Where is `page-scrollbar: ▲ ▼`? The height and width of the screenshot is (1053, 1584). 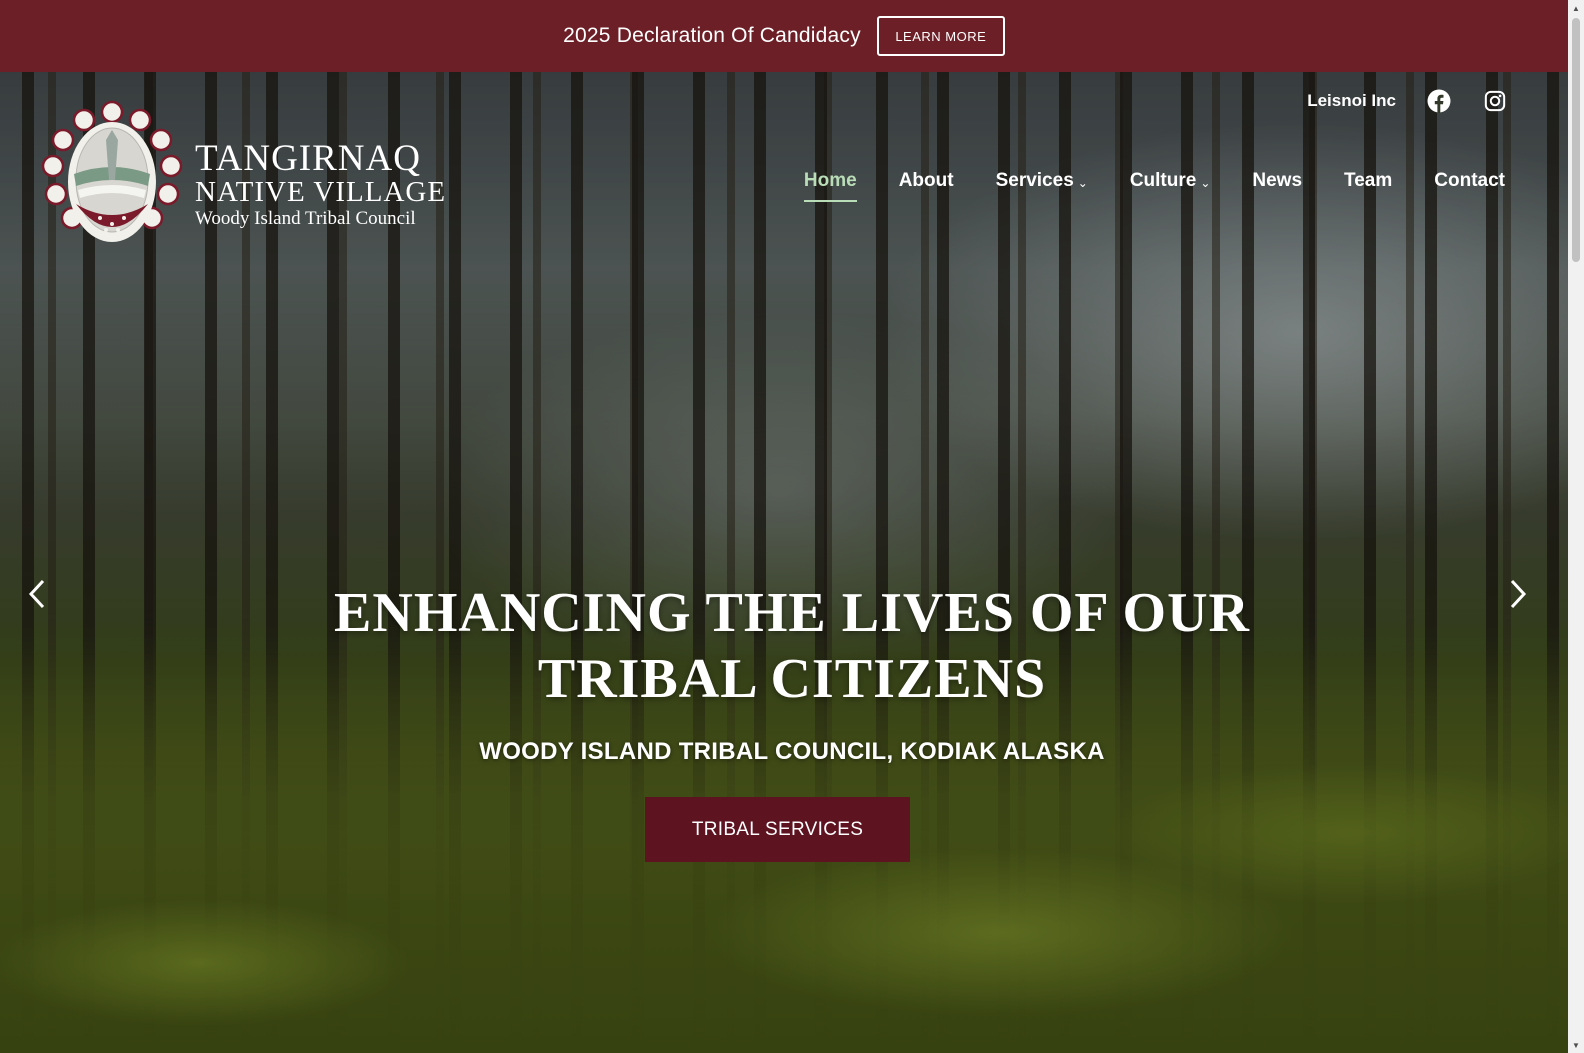
page-scrollbar: ▲ ▼ is located at coordinates (1576, 526).